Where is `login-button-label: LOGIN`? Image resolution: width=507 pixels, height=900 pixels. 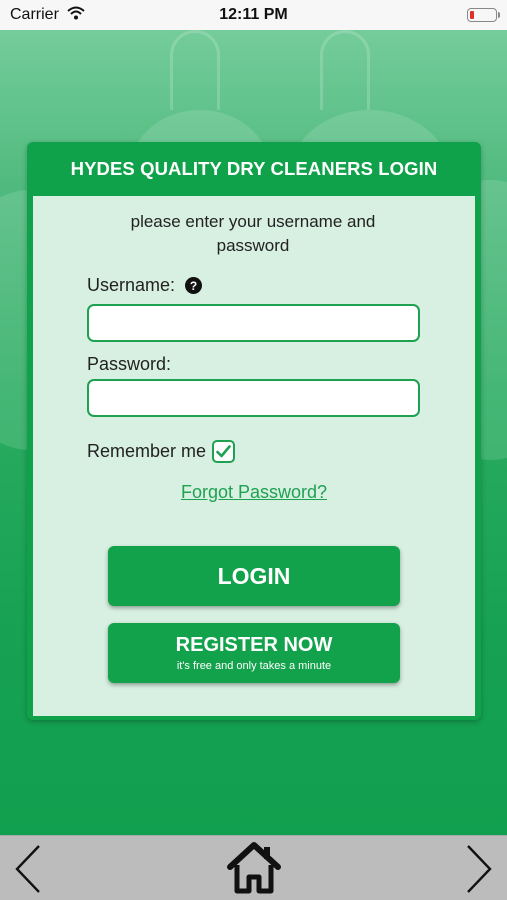
login-button-label: LOGIN is located at coordinates (254, 575).